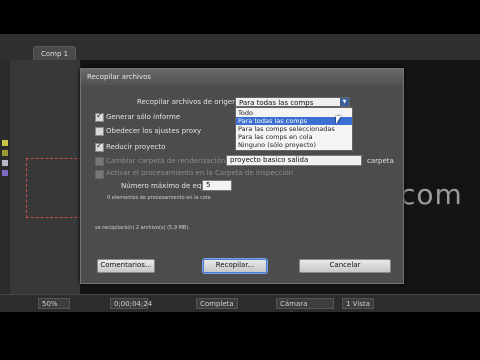 This screenshot has height=360, width=480. I want to click on reduce-project-label: Reducir proyecto, so click(136, 147).